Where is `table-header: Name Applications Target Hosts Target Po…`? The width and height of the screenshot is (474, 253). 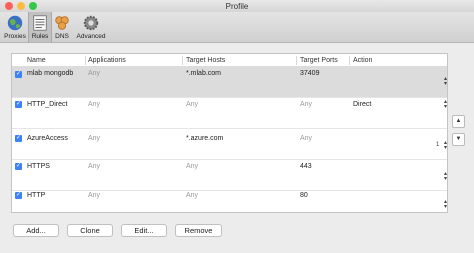
table-header: Name Applications Target Hosts Target Po… is located at coordinates (229, 60).